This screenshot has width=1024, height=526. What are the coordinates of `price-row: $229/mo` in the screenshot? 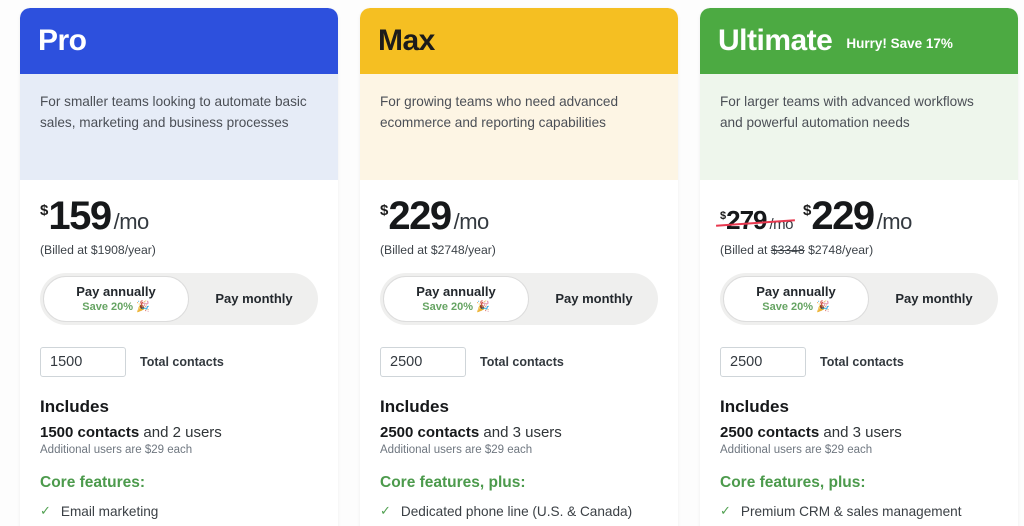 It's located at (519, 216).